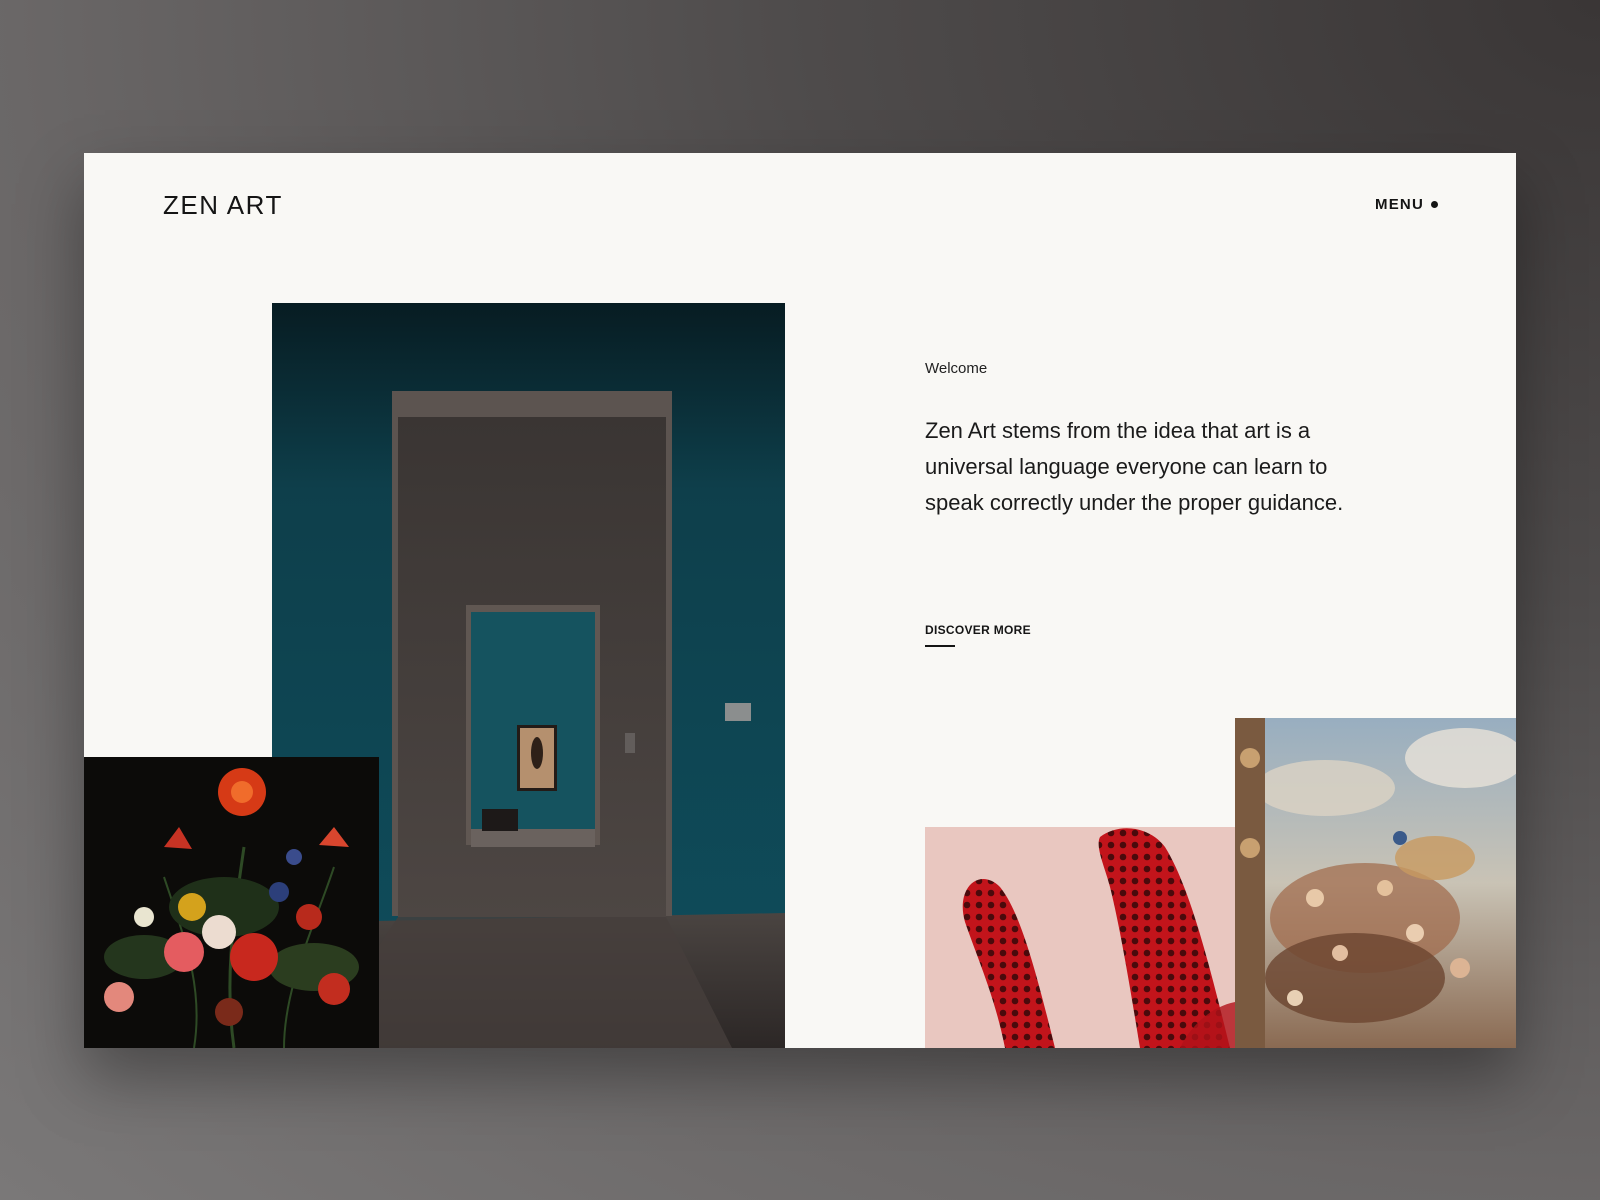 This screenshot has height=1200, width=1600. Describe the element at coordinates (940, 646) in the screenshot. I see `link-underline` at that location.